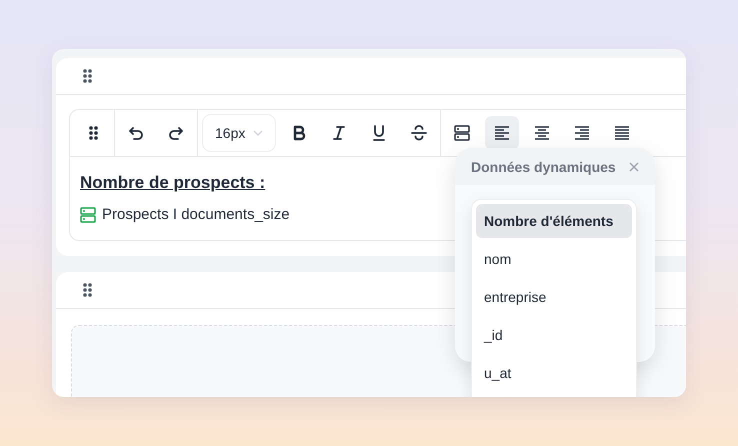 The image size is (738, 446). What do you see at coordinates (339, 133) in the screenshot?
I see `italic-icon` at bounding box center [339, 133].